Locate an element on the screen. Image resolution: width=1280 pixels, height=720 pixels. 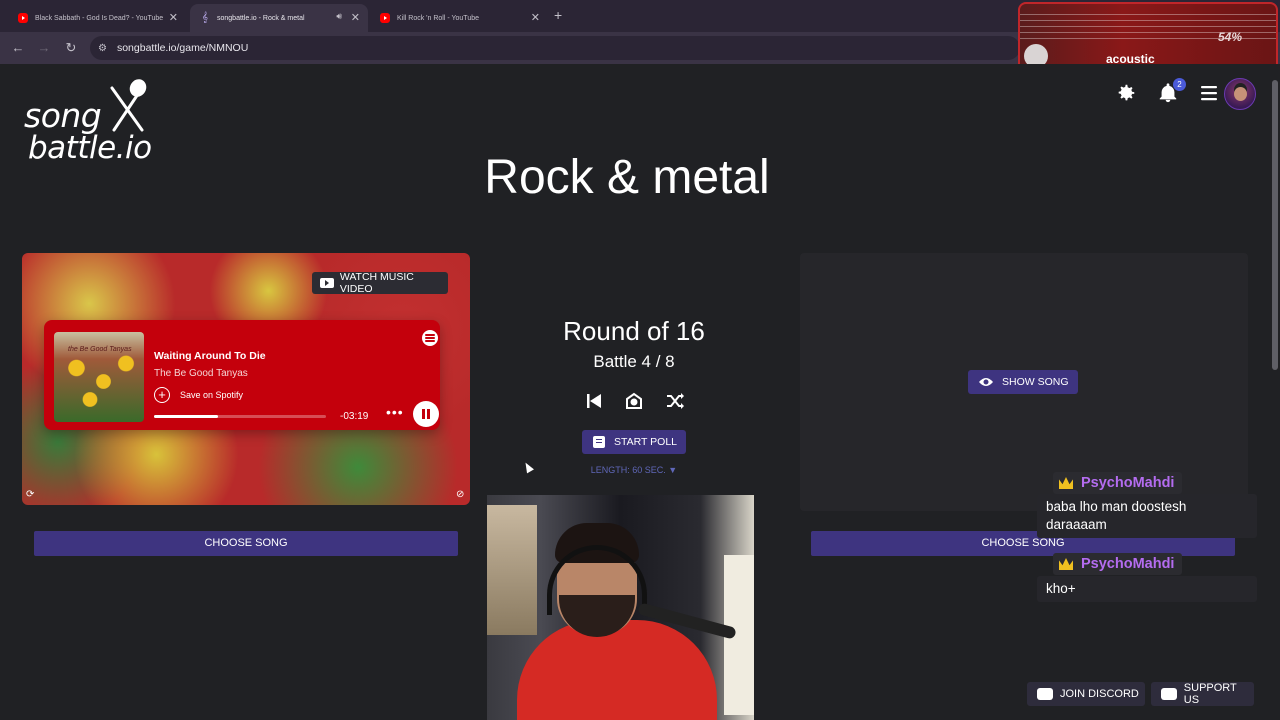
chat-message: kho+ is located at coordinates (1147, 589).